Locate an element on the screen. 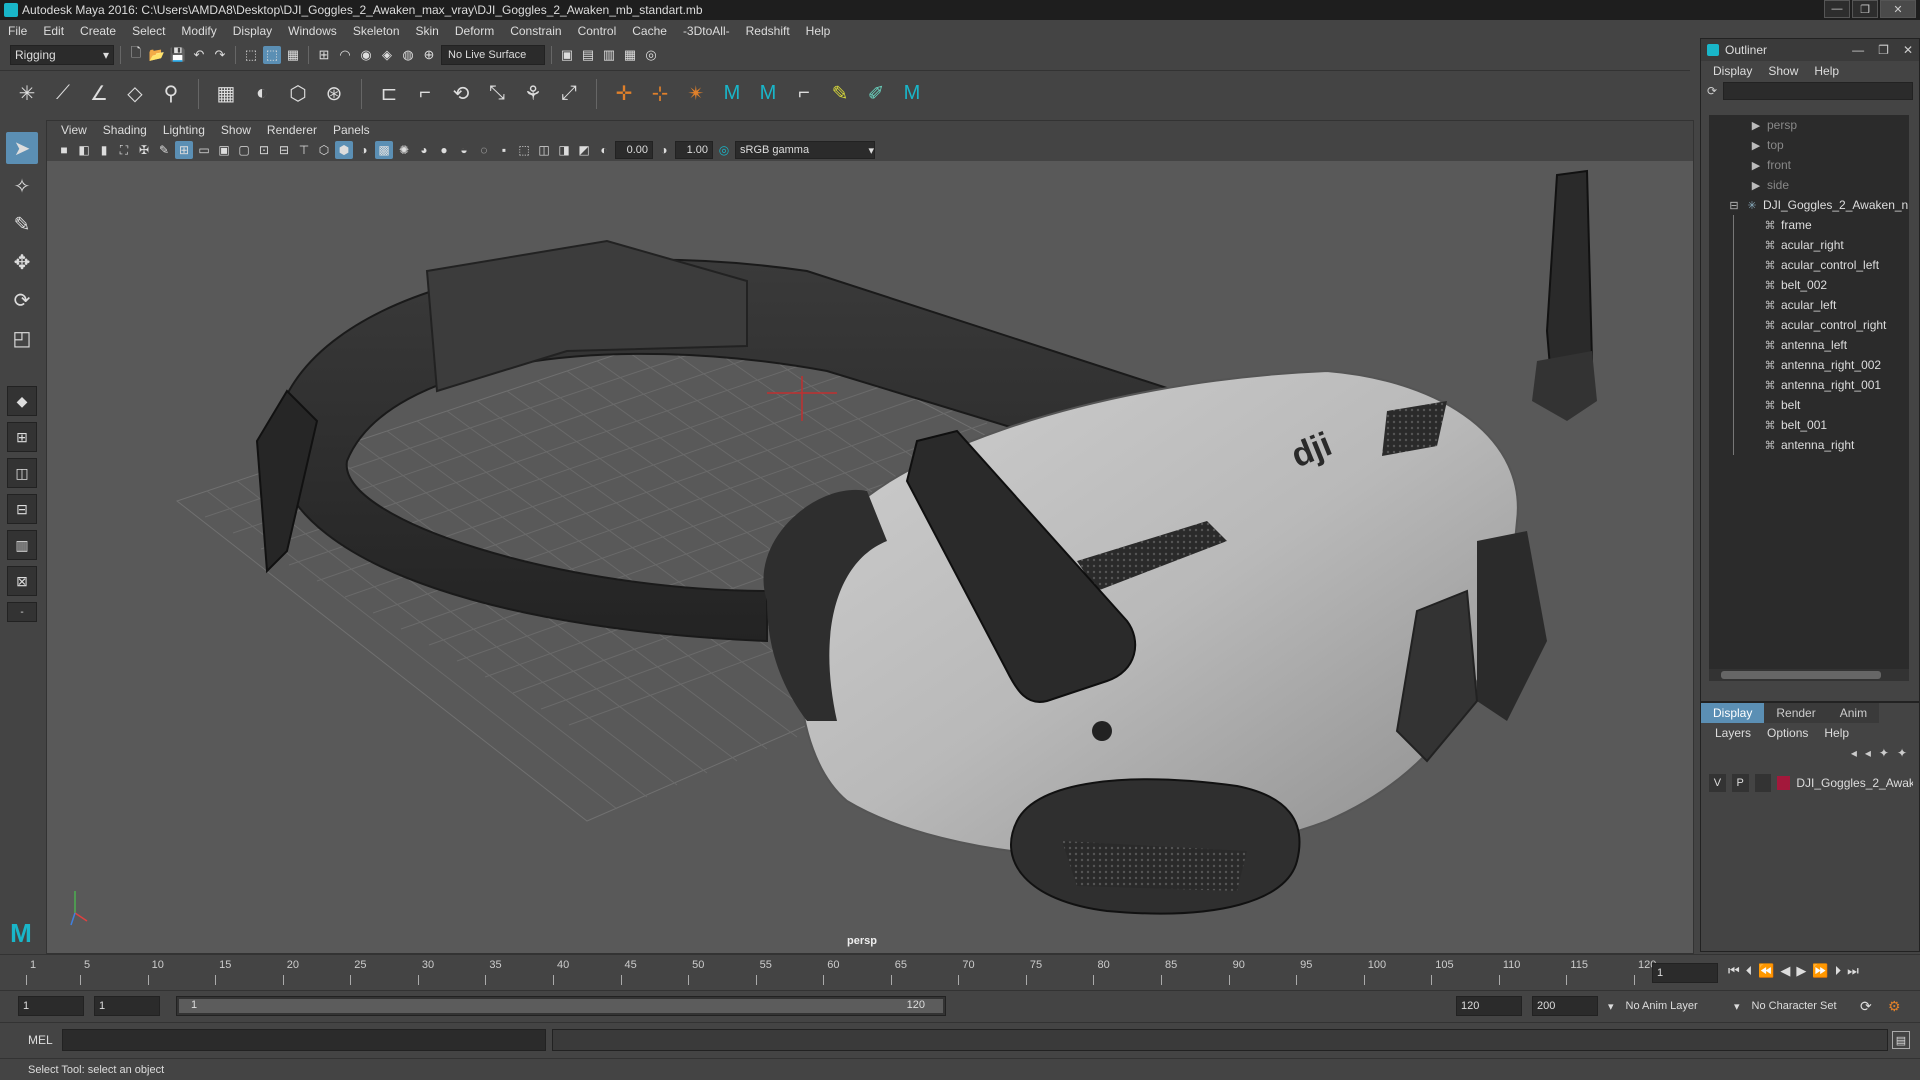 The image size is (1920, 1080). anti-aliasing-icon: ◌ is located at coordinates (484, 150).